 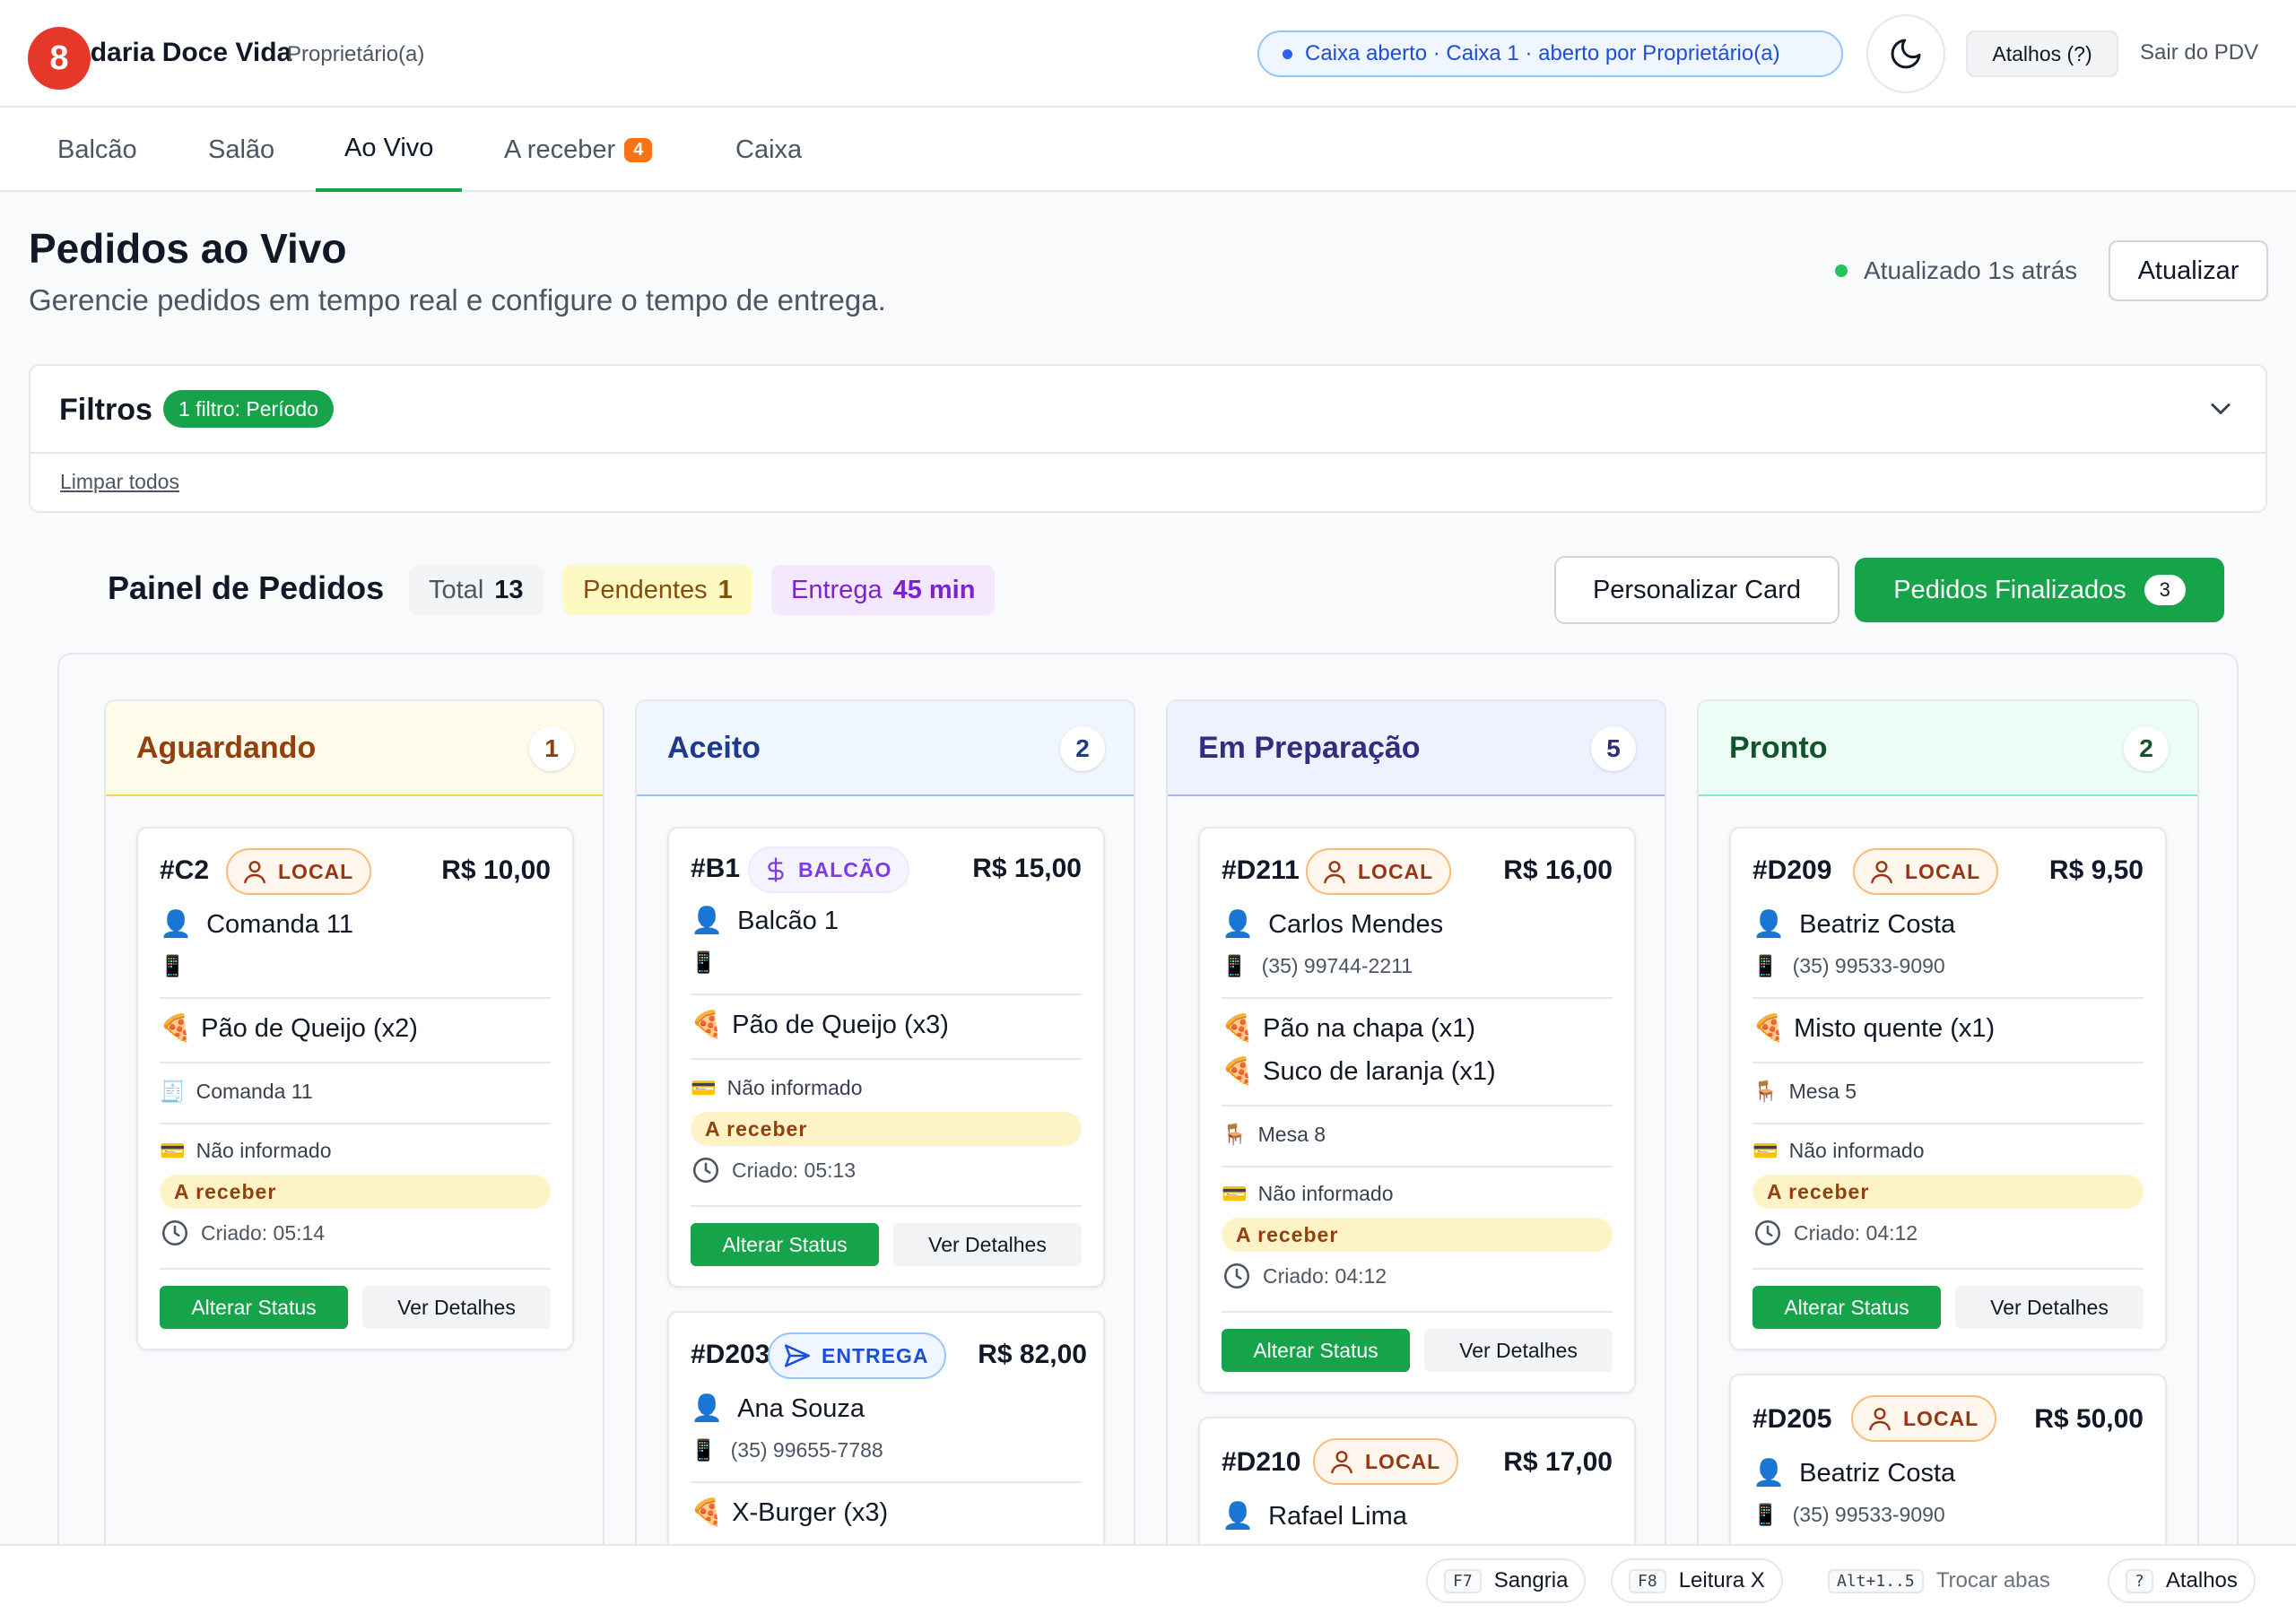 I want to click on order-type-badge: ENTREGA, so click(x=857, y=1355).